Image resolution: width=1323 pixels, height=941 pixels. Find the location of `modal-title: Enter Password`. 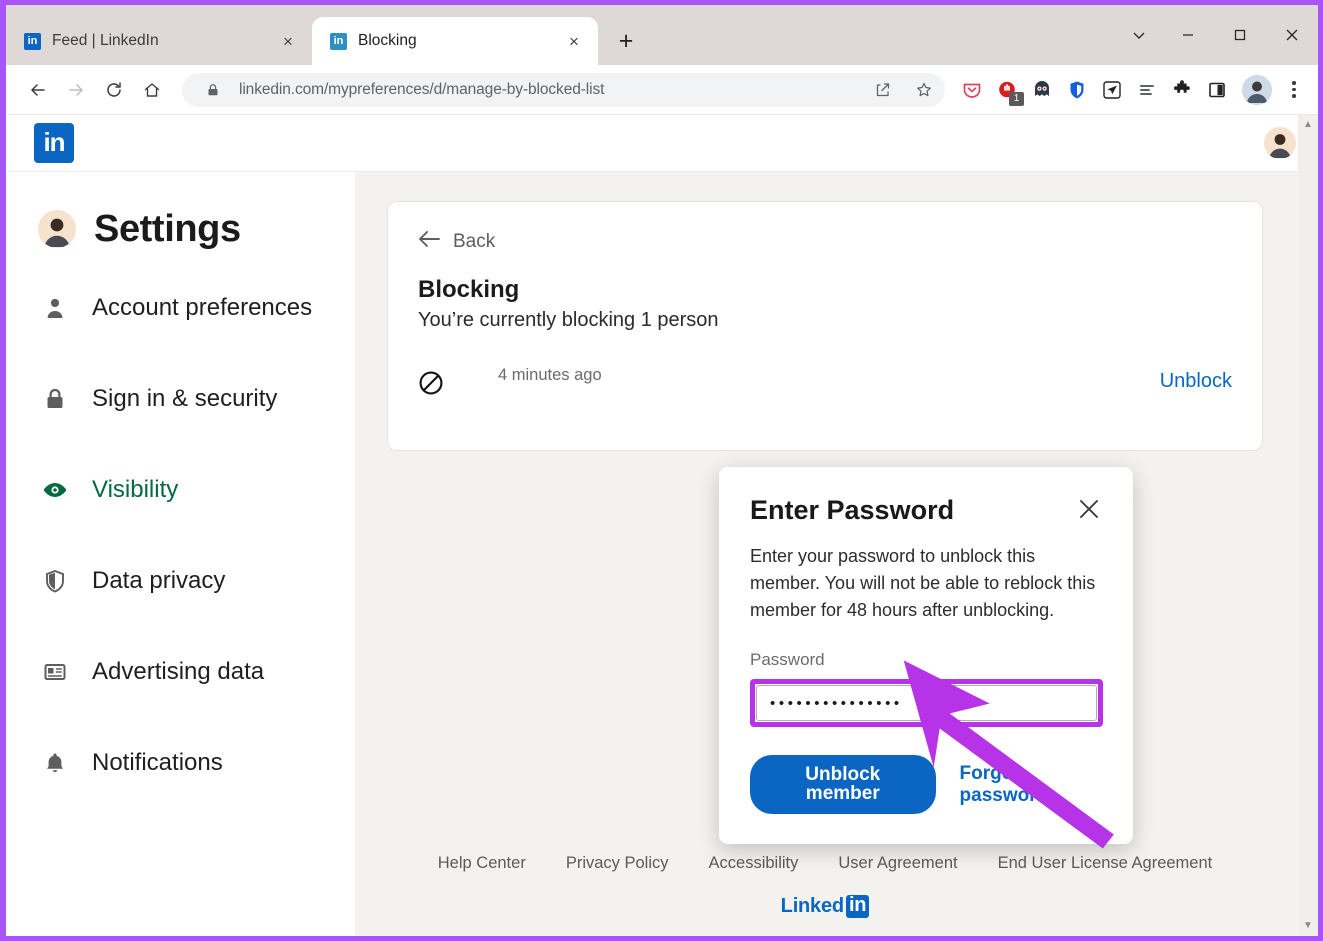

modal-title: Enter Password is located at coordinates (852, 510).